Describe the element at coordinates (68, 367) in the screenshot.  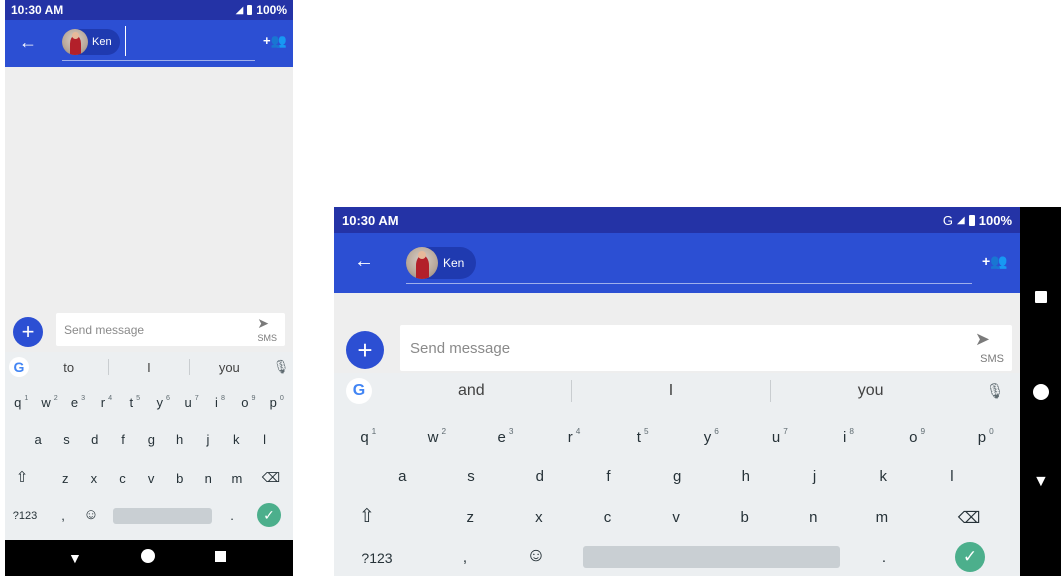
I see `suggestion-word: to` at that location.